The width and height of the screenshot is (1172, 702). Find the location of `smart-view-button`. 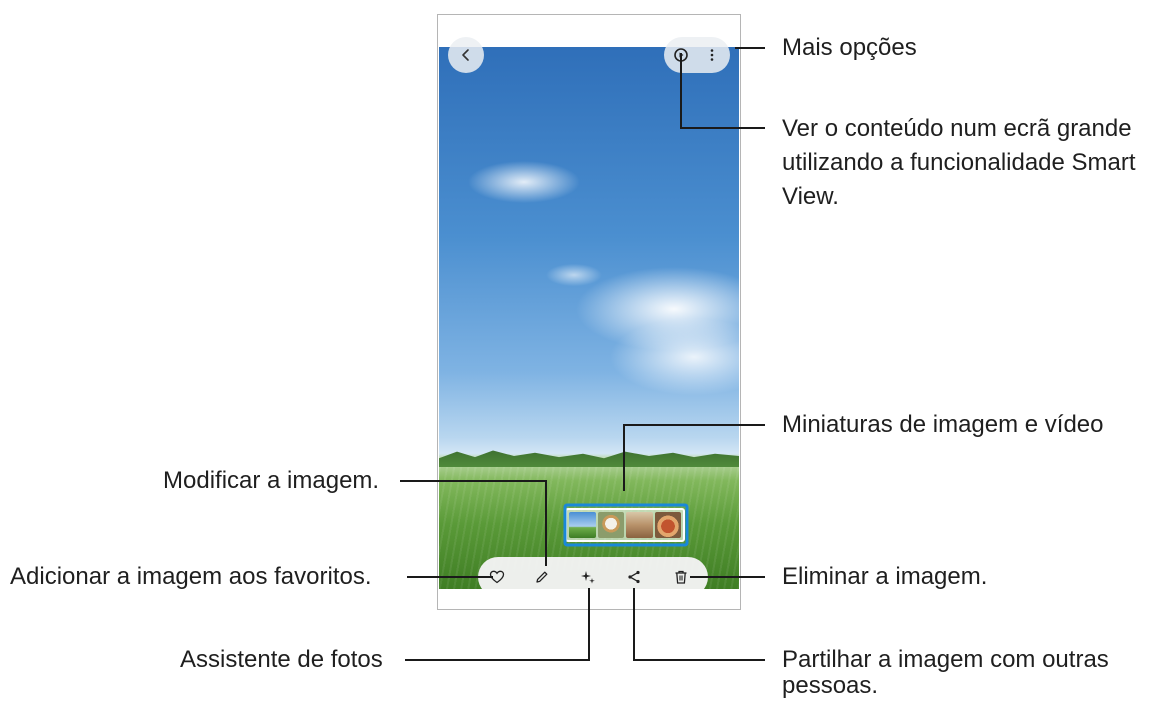

smart-view-button is located at coordinates (681, 55).